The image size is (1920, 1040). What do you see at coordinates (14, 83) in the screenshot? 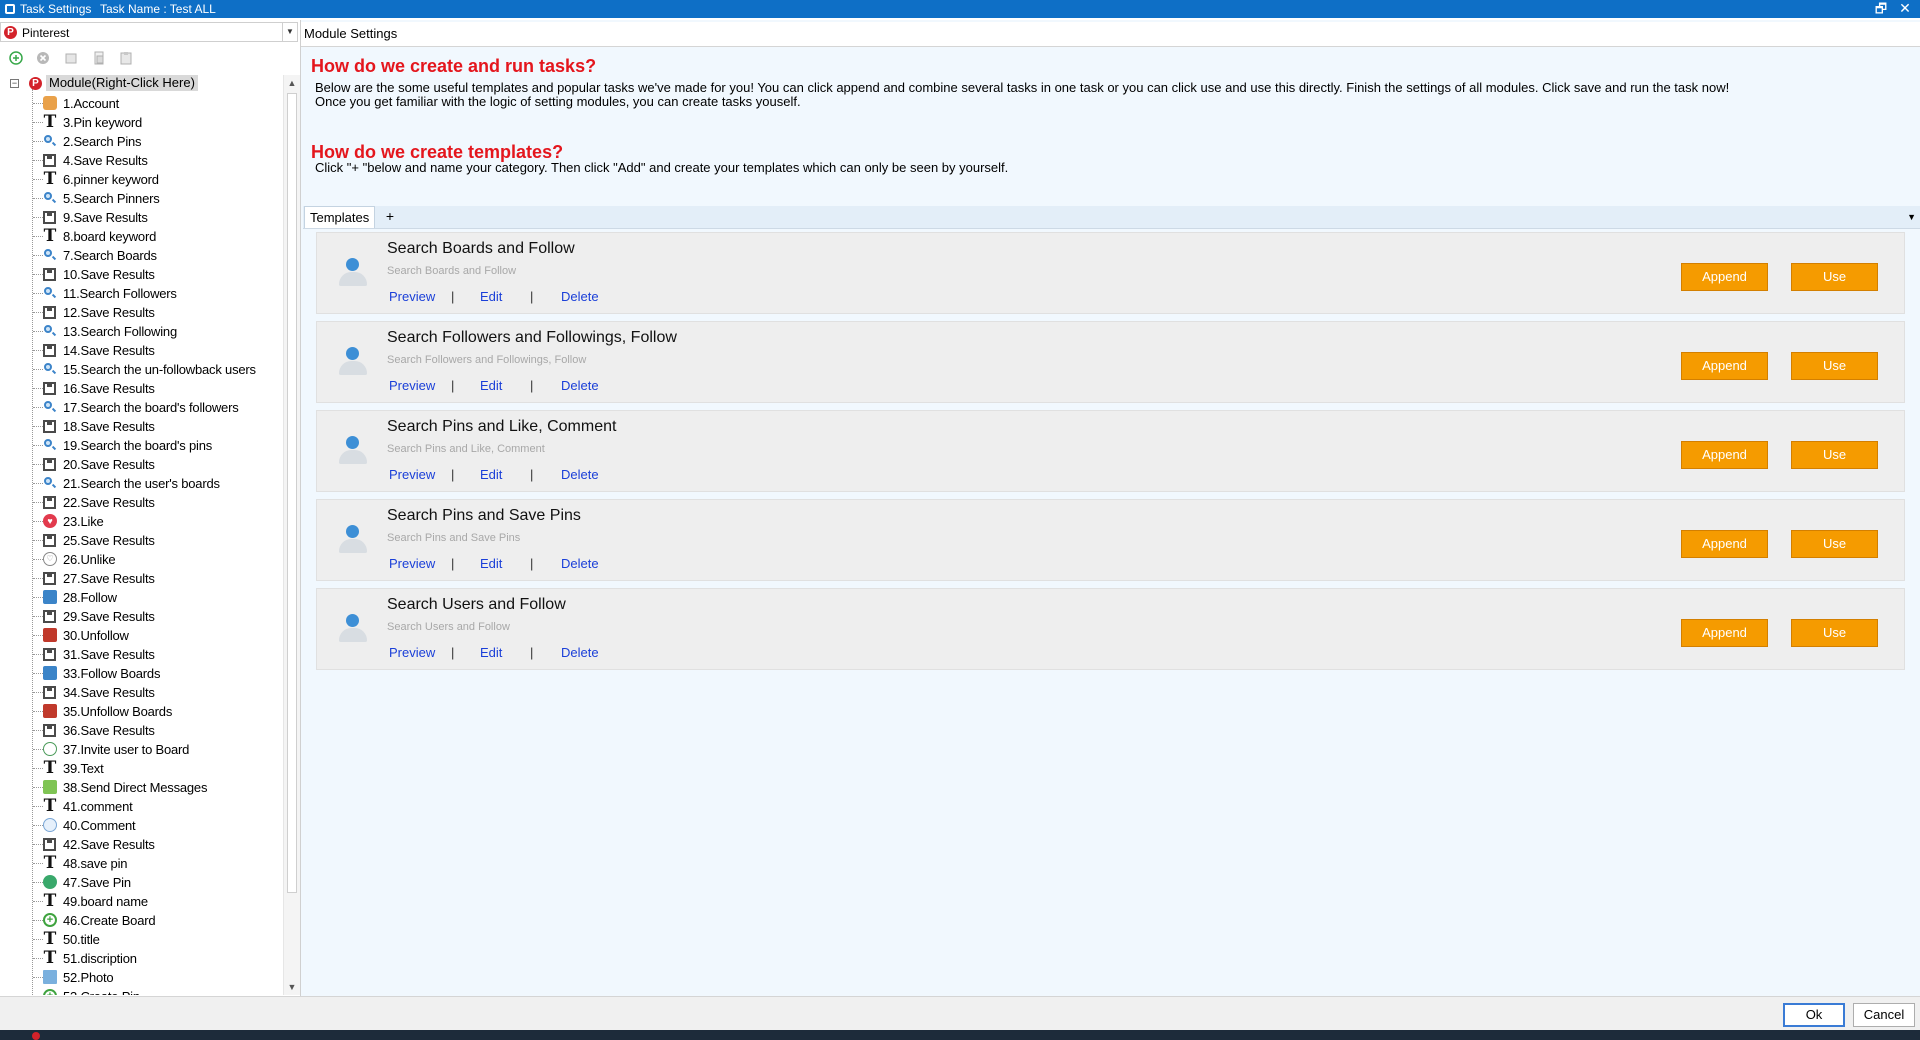
I see `collapse-icon: −` at bounding box center [14, 83].